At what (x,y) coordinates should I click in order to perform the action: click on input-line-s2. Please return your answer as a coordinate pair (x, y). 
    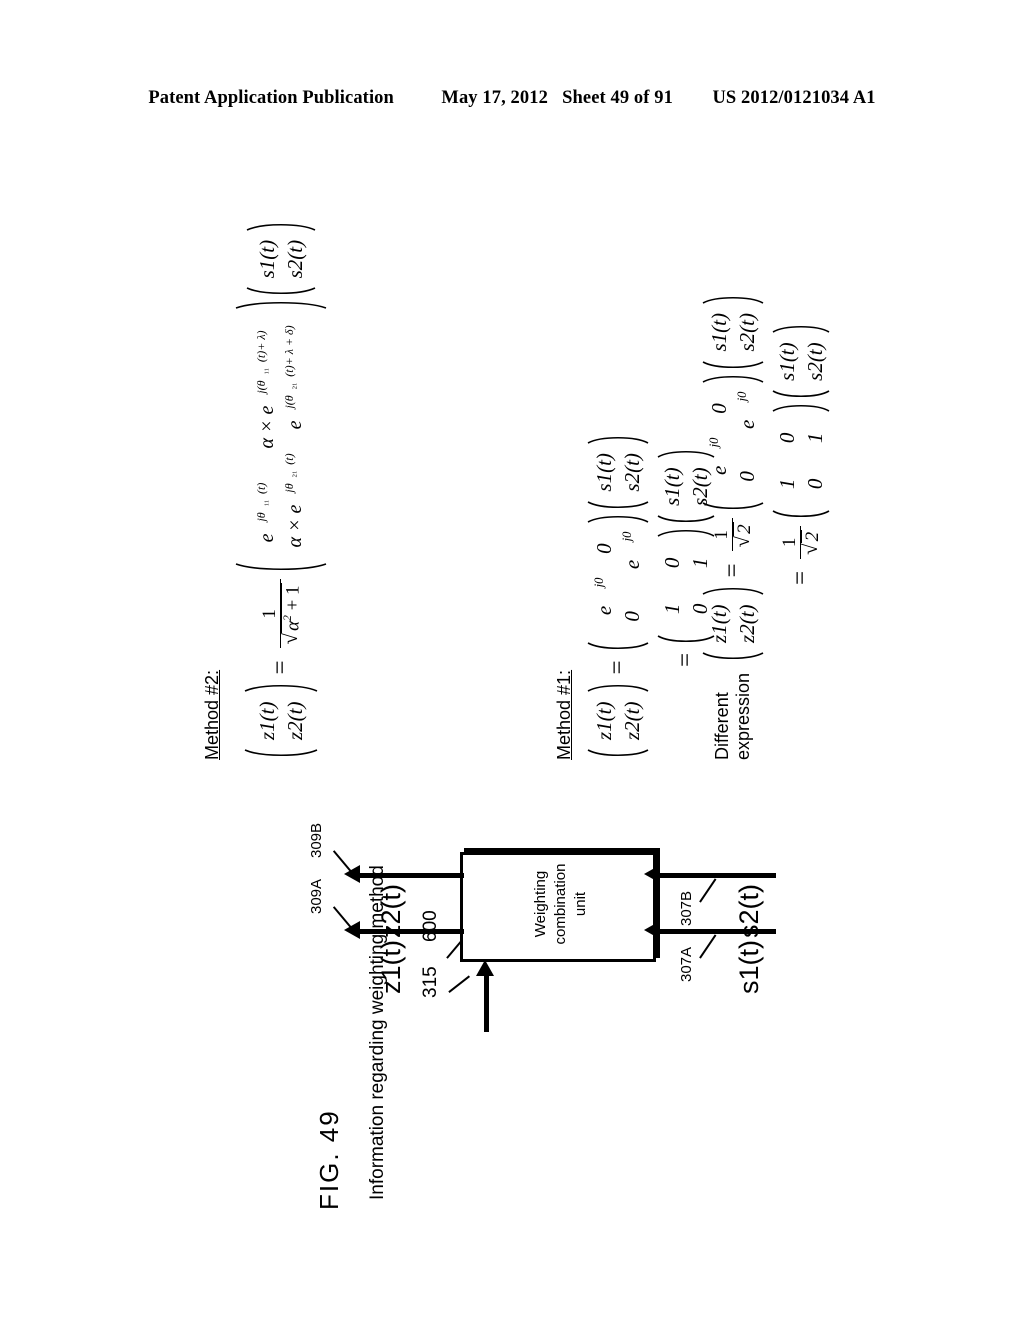
    Looking at the image, I should click on (717, 875).